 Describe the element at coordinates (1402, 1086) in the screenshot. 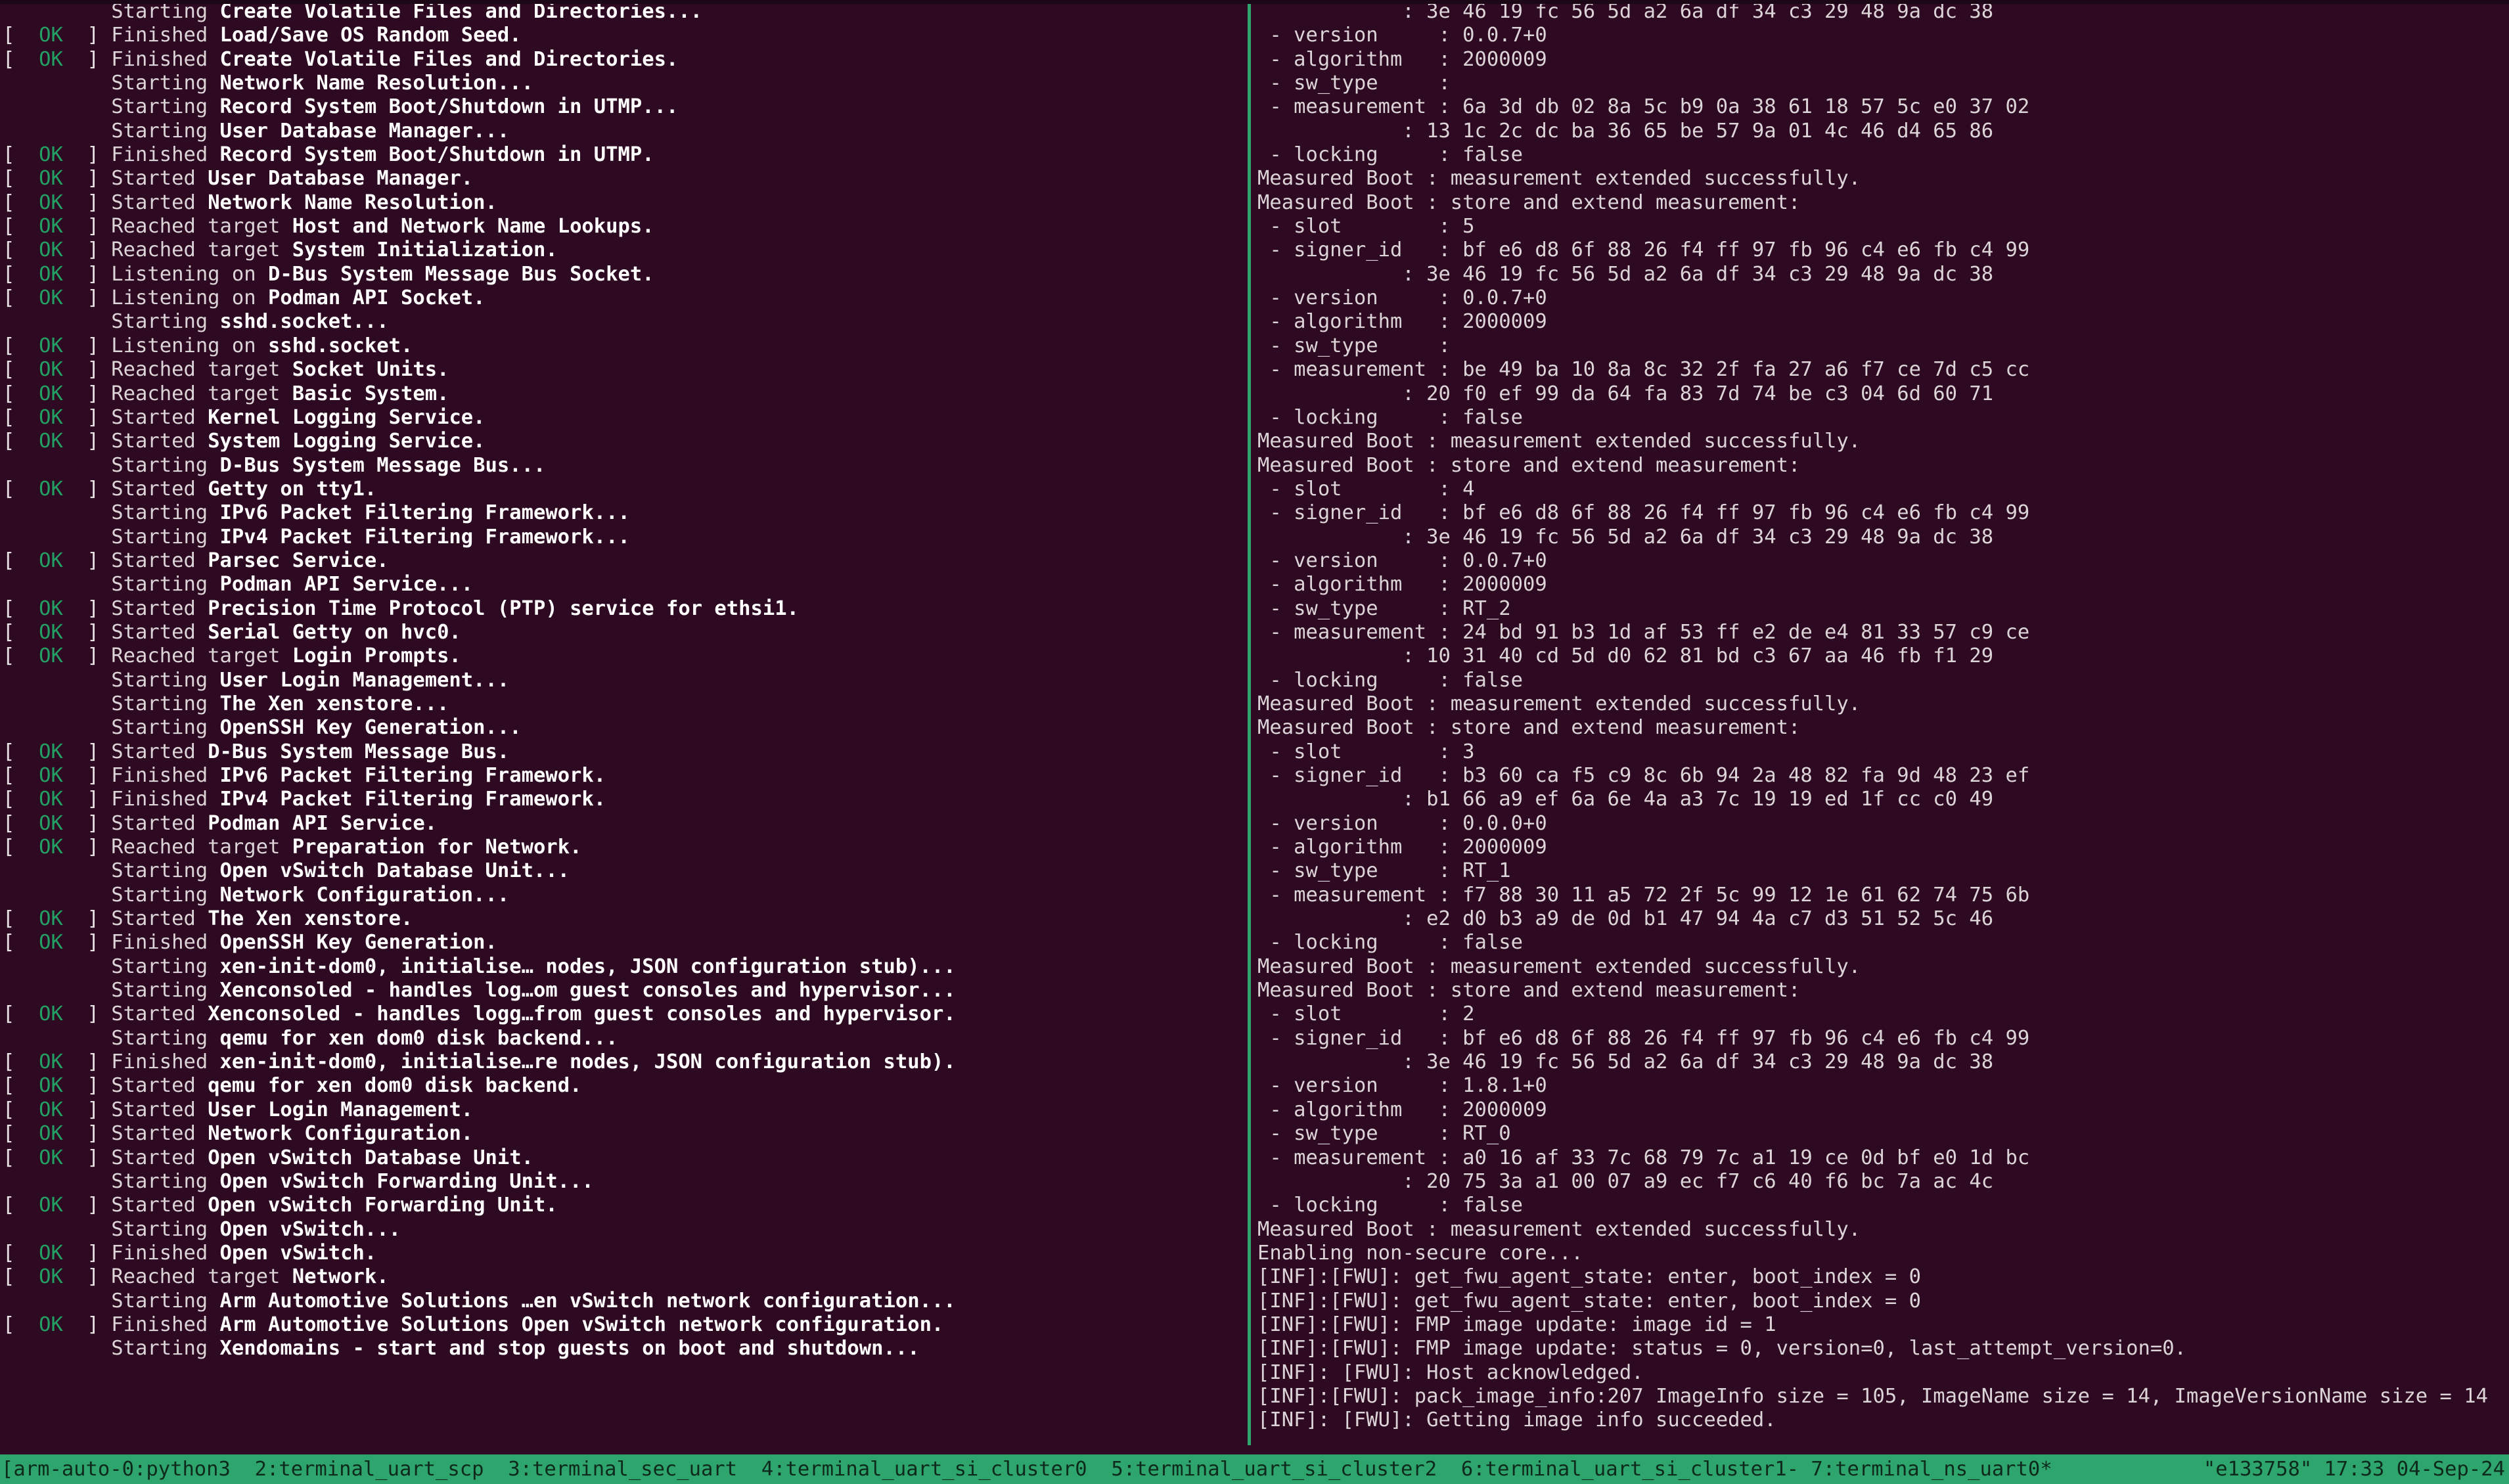

I see `measured-boot-log-line: - version : 1.8.1+0` at that location.